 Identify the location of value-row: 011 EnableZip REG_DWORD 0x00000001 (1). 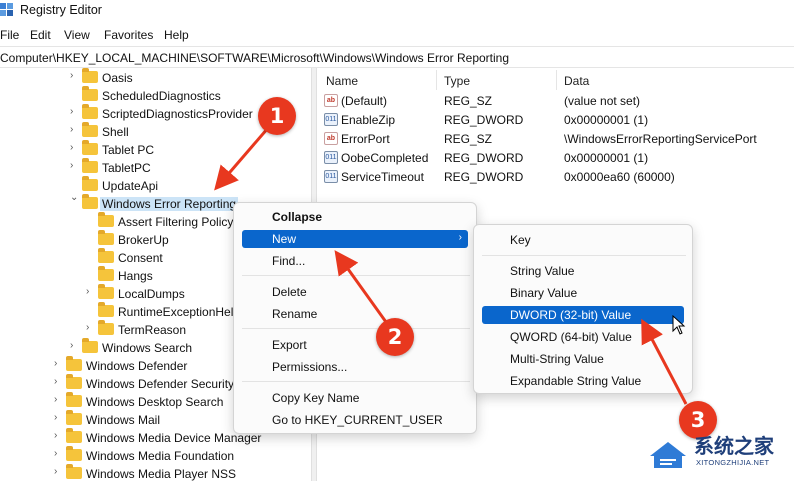
(556, 120).